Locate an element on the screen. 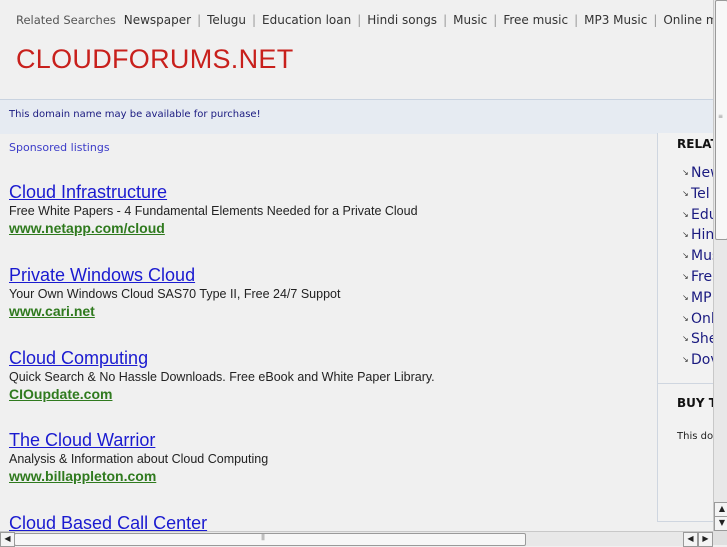 The height and width of the screenshot is (547, 727). vertical-scrollbar: ≡ ▲ ▼ is located at coordinates (720, 265).